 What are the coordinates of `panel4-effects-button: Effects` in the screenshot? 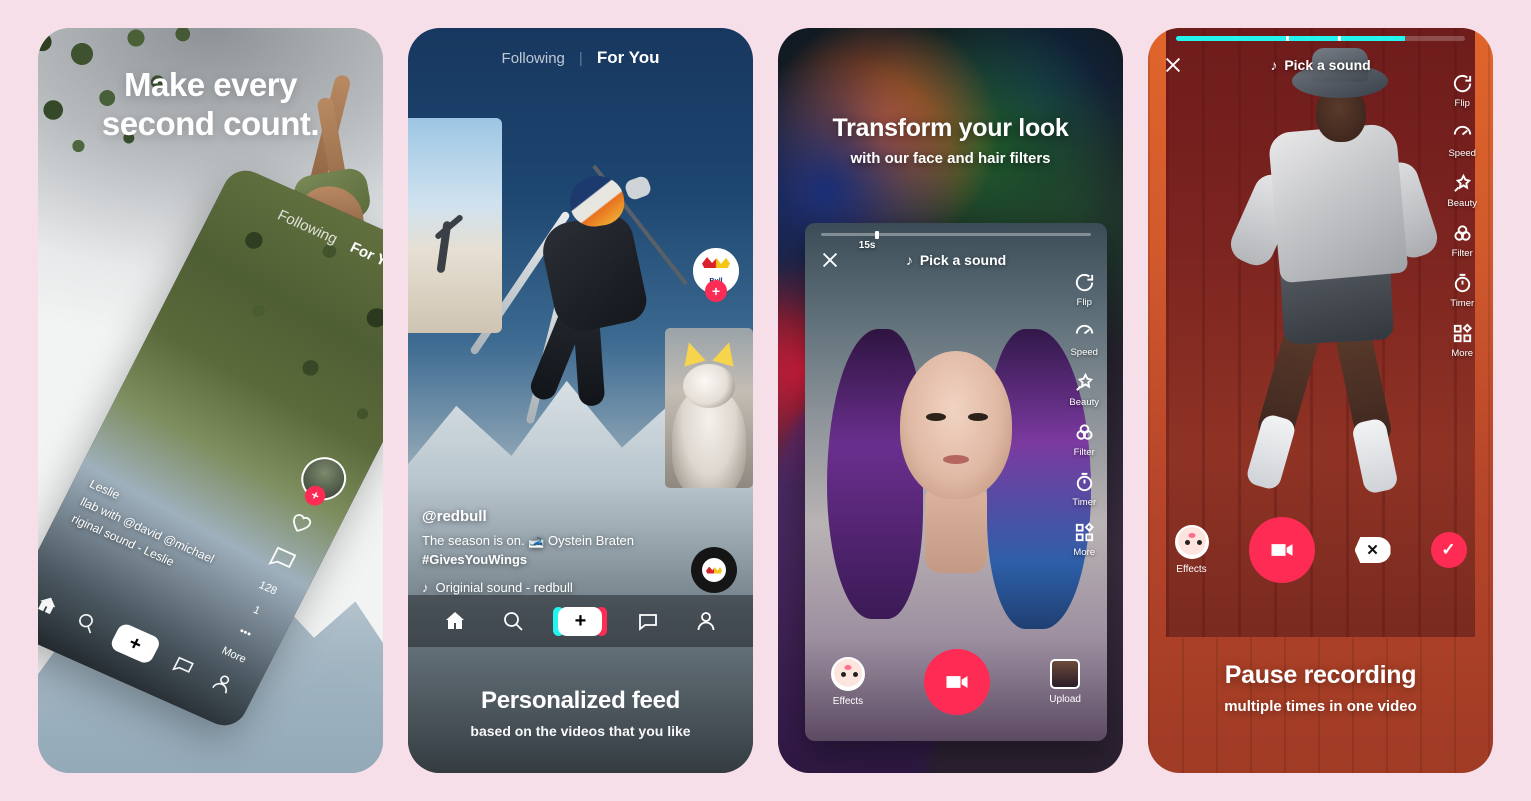 It's located at (1191, 550).